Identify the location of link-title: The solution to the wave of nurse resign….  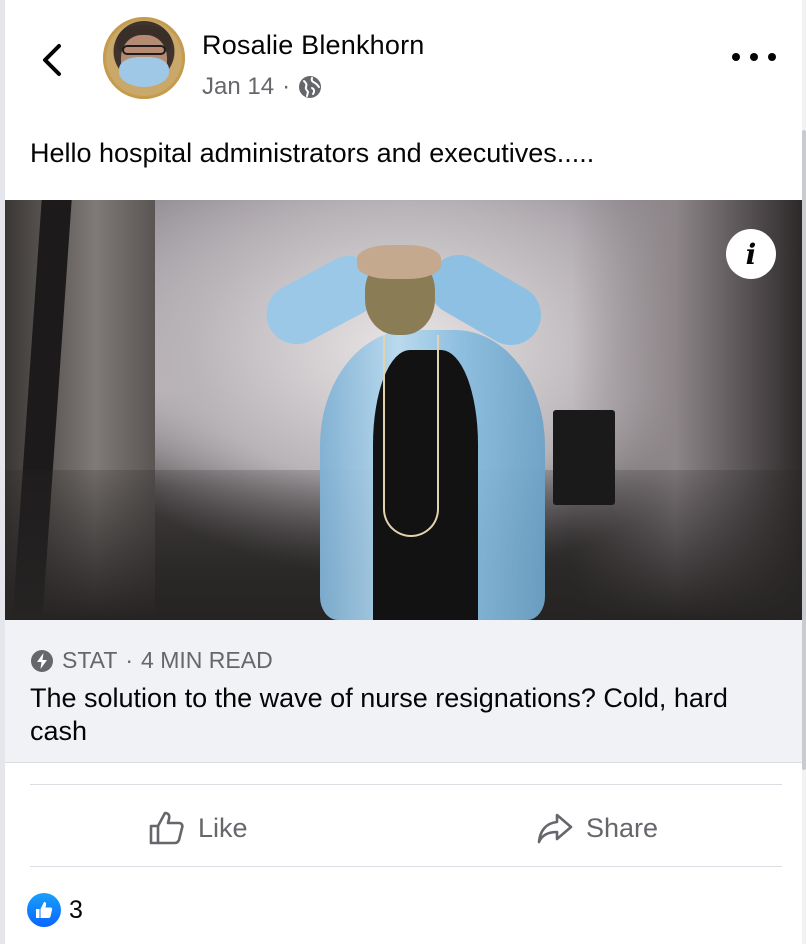
(402, 715).